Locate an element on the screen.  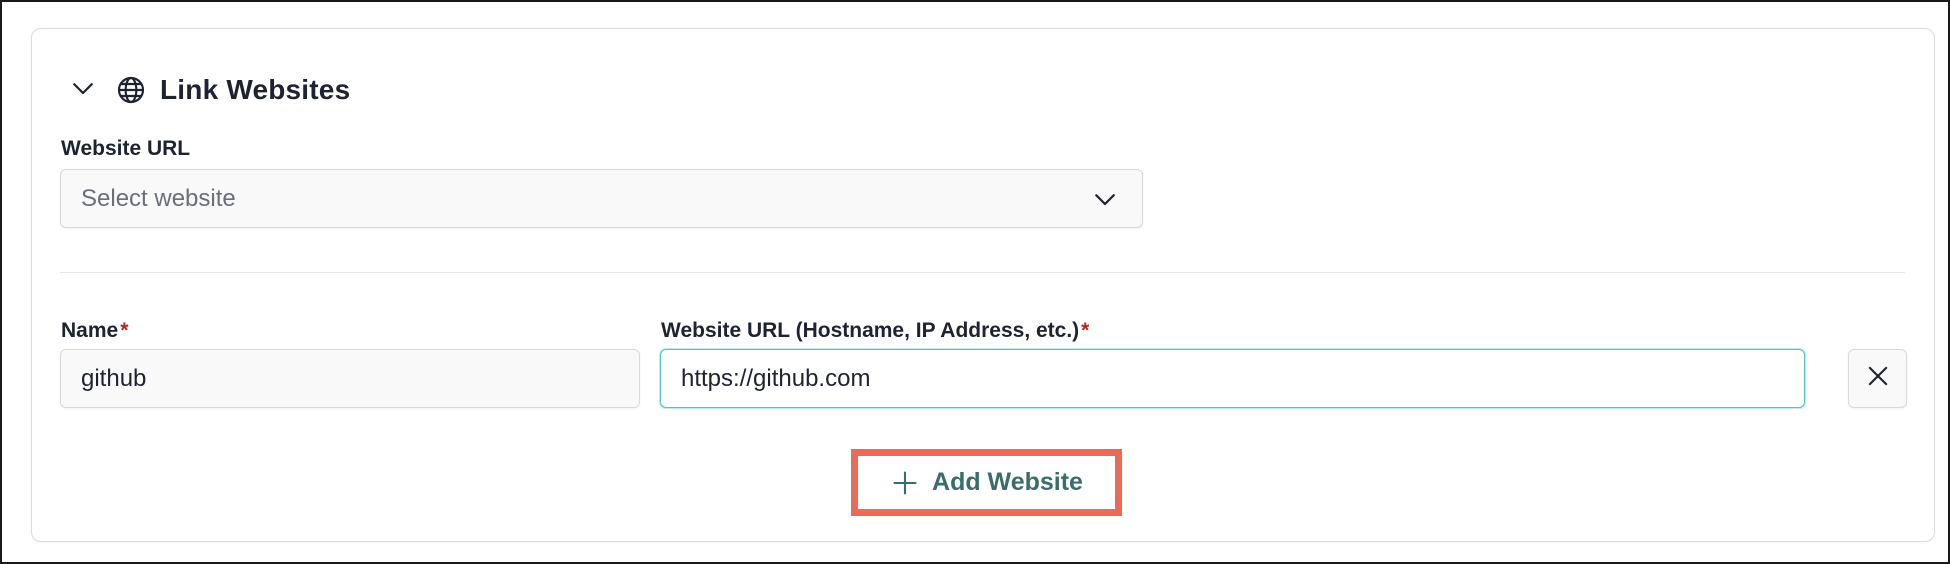
website-select-placeholder: Select website is located at coordinates (158, 198).